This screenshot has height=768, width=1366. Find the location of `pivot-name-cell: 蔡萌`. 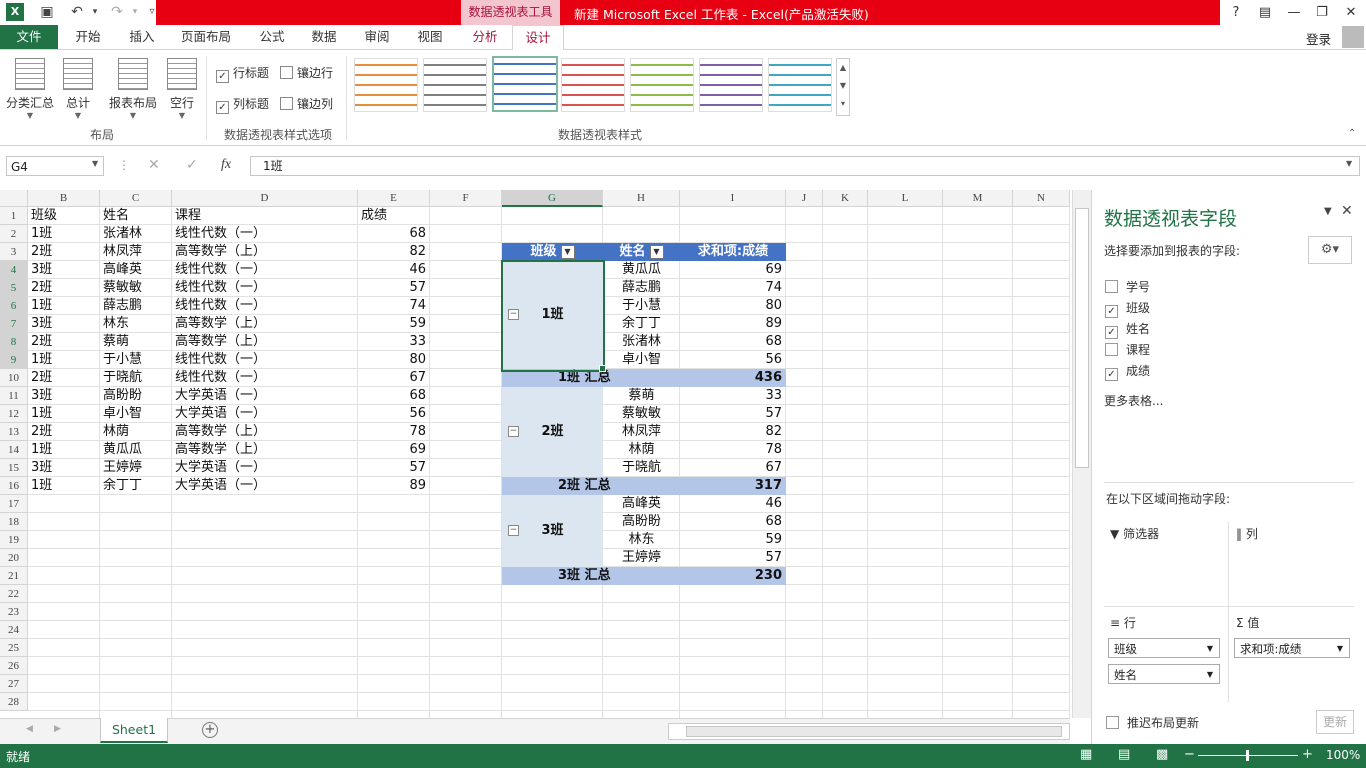

pivot-name-cell: 蔡萌 is located at coordinates (641, 396).